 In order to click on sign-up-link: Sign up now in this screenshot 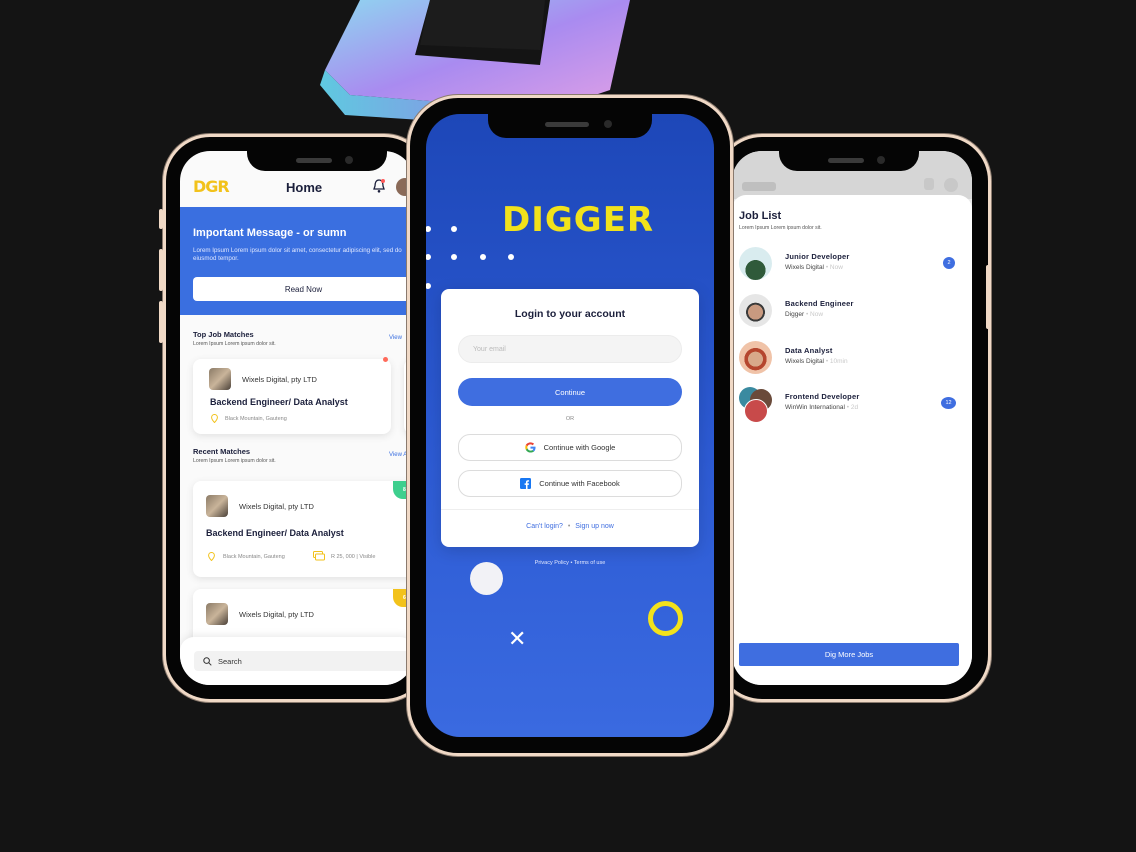, I will do `click(594, 526)`.